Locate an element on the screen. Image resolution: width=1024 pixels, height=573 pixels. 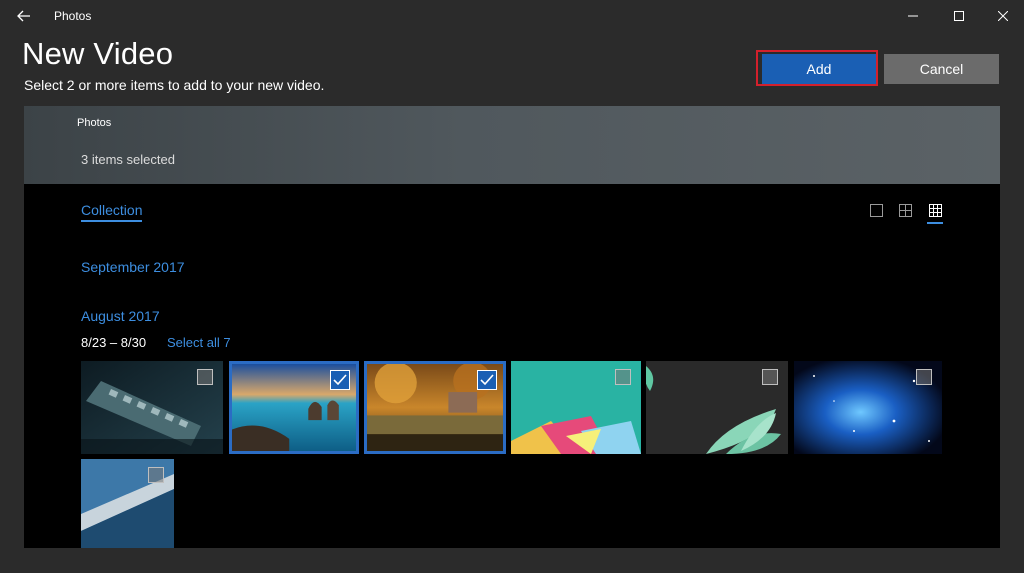
photo-thumbnail-memory-module is located at coordinates (152, 407).